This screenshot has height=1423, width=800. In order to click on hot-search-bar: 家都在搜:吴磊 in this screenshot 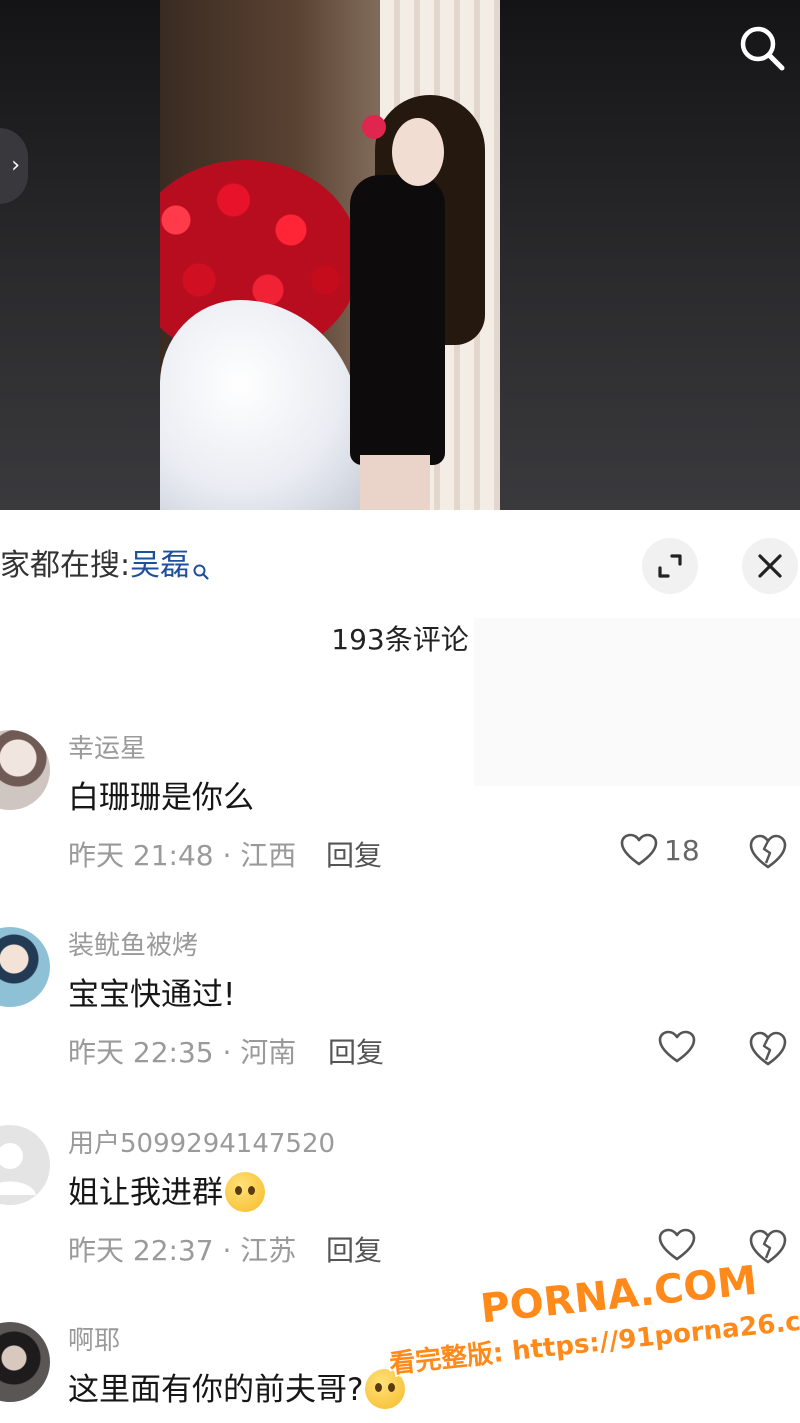, I will do `click(105, 566)`.